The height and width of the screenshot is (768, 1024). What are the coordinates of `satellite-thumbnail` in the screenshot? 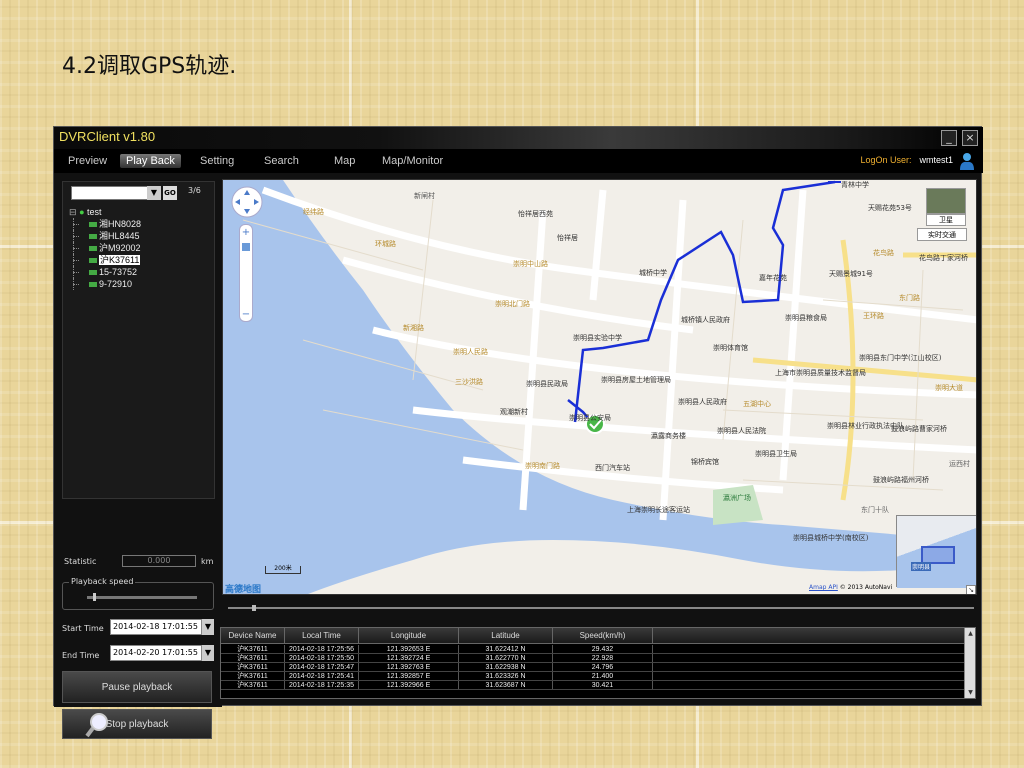 It's located at (946, 201).